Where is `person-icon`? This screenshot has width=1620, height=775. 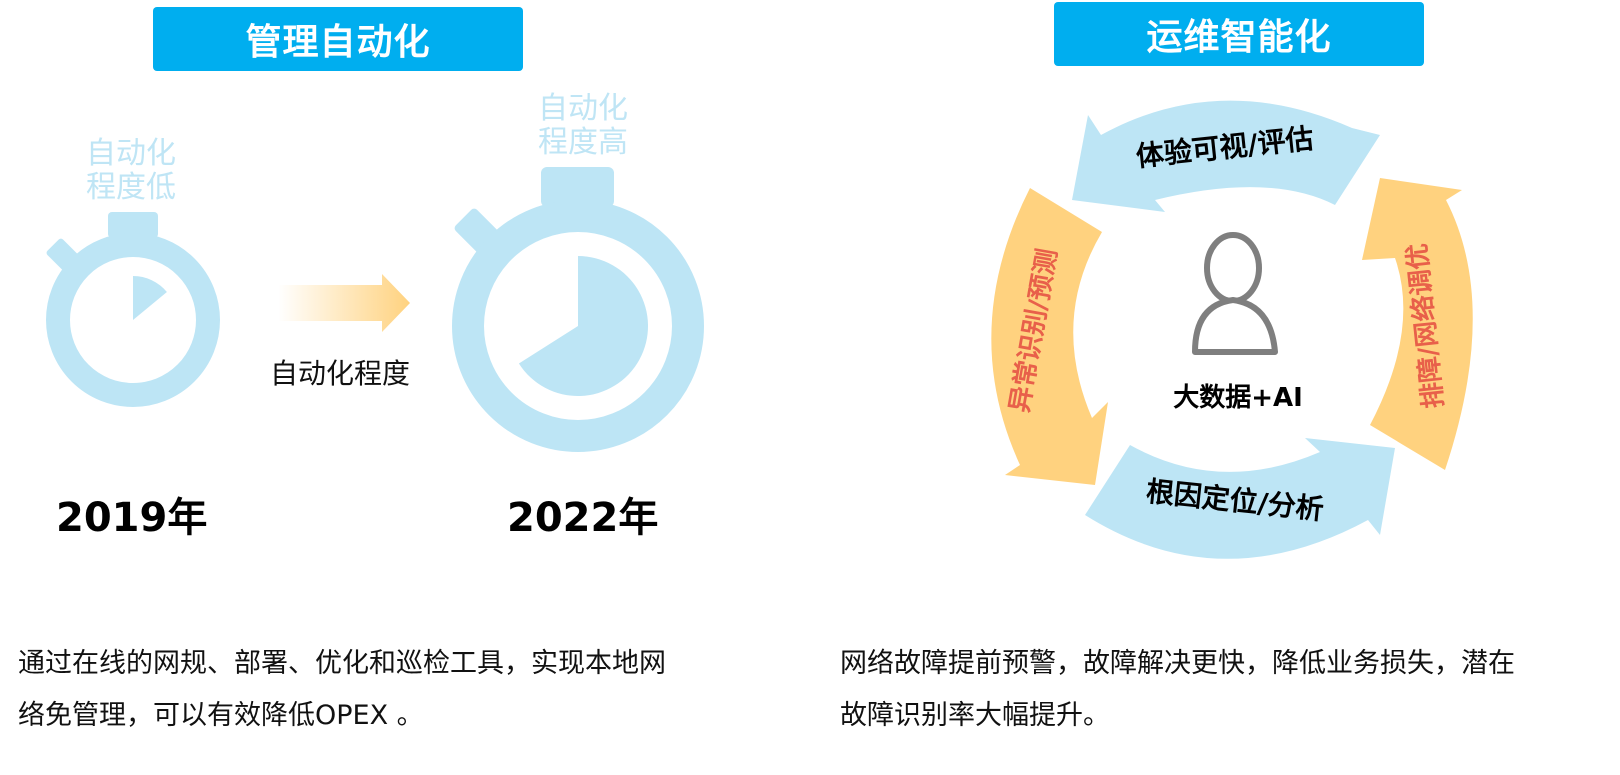
person-icon is located at coordinates (1235, 293).